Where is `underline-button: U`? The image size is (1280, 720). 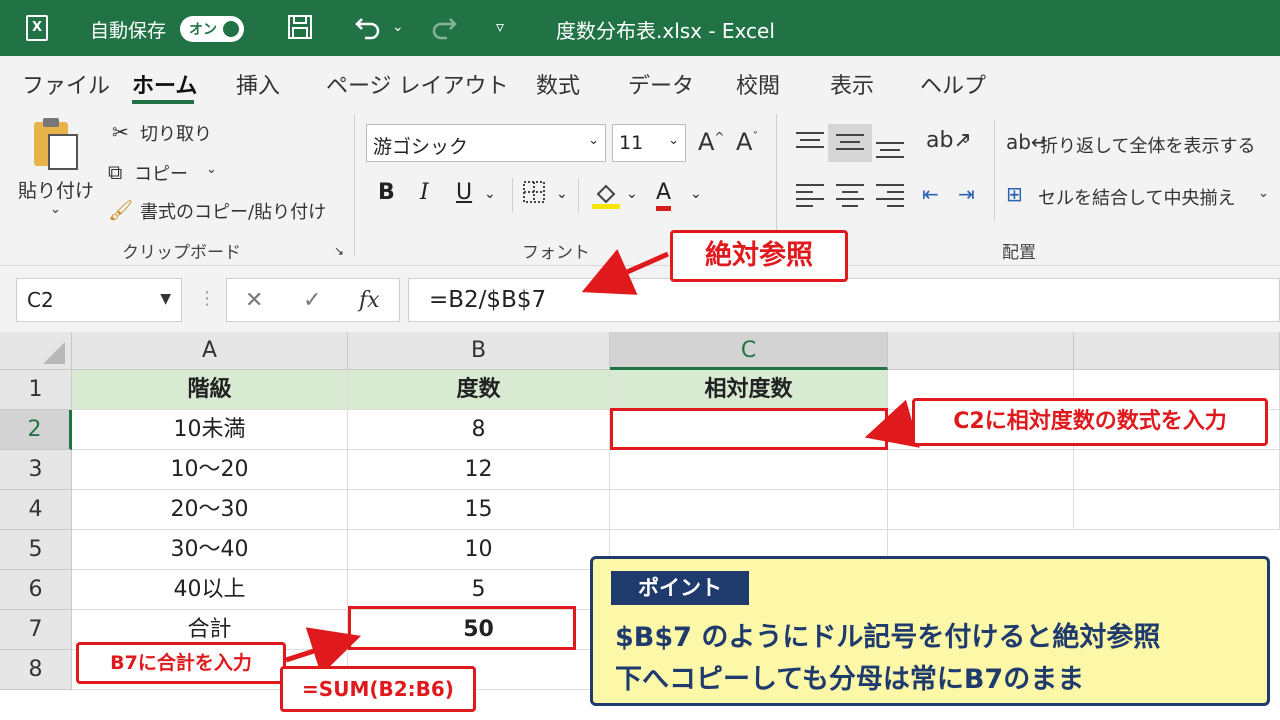 underline-button: U is located at coordinates (464, 192).